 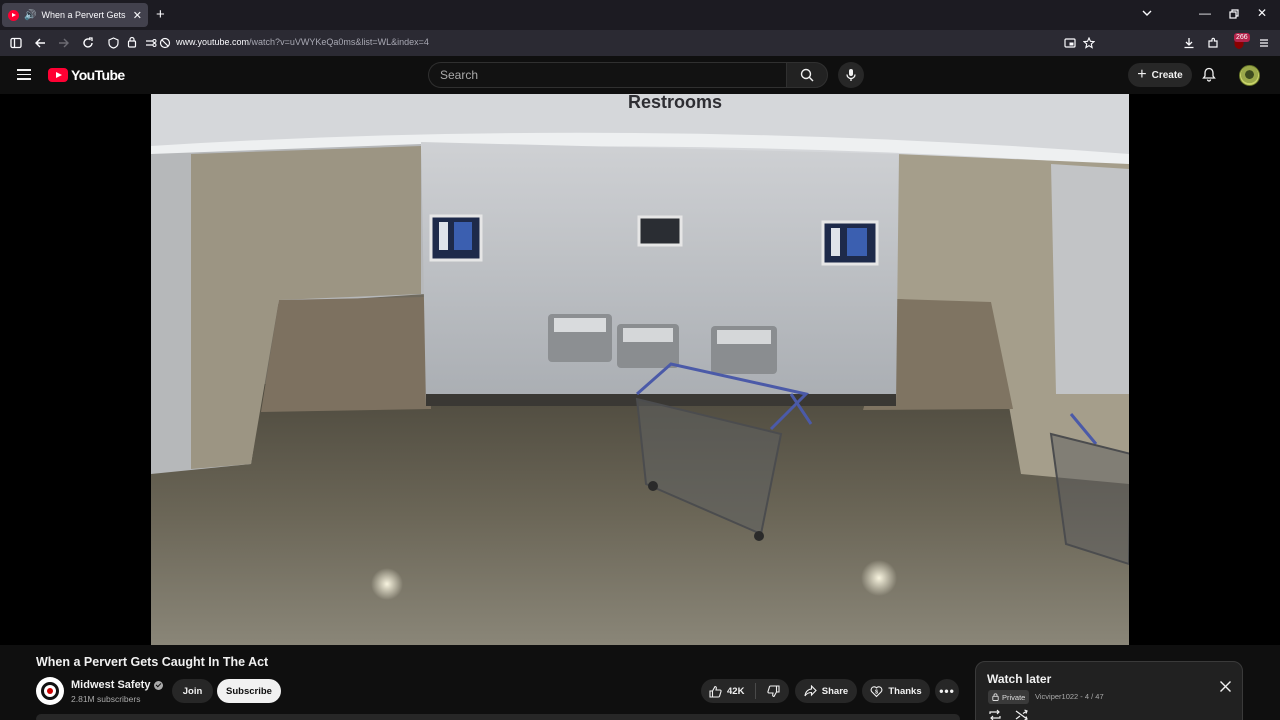 What do you see at coordinates (756, 691) in the screenshot?
I see `like-divider` at bounding box center [756, 691].